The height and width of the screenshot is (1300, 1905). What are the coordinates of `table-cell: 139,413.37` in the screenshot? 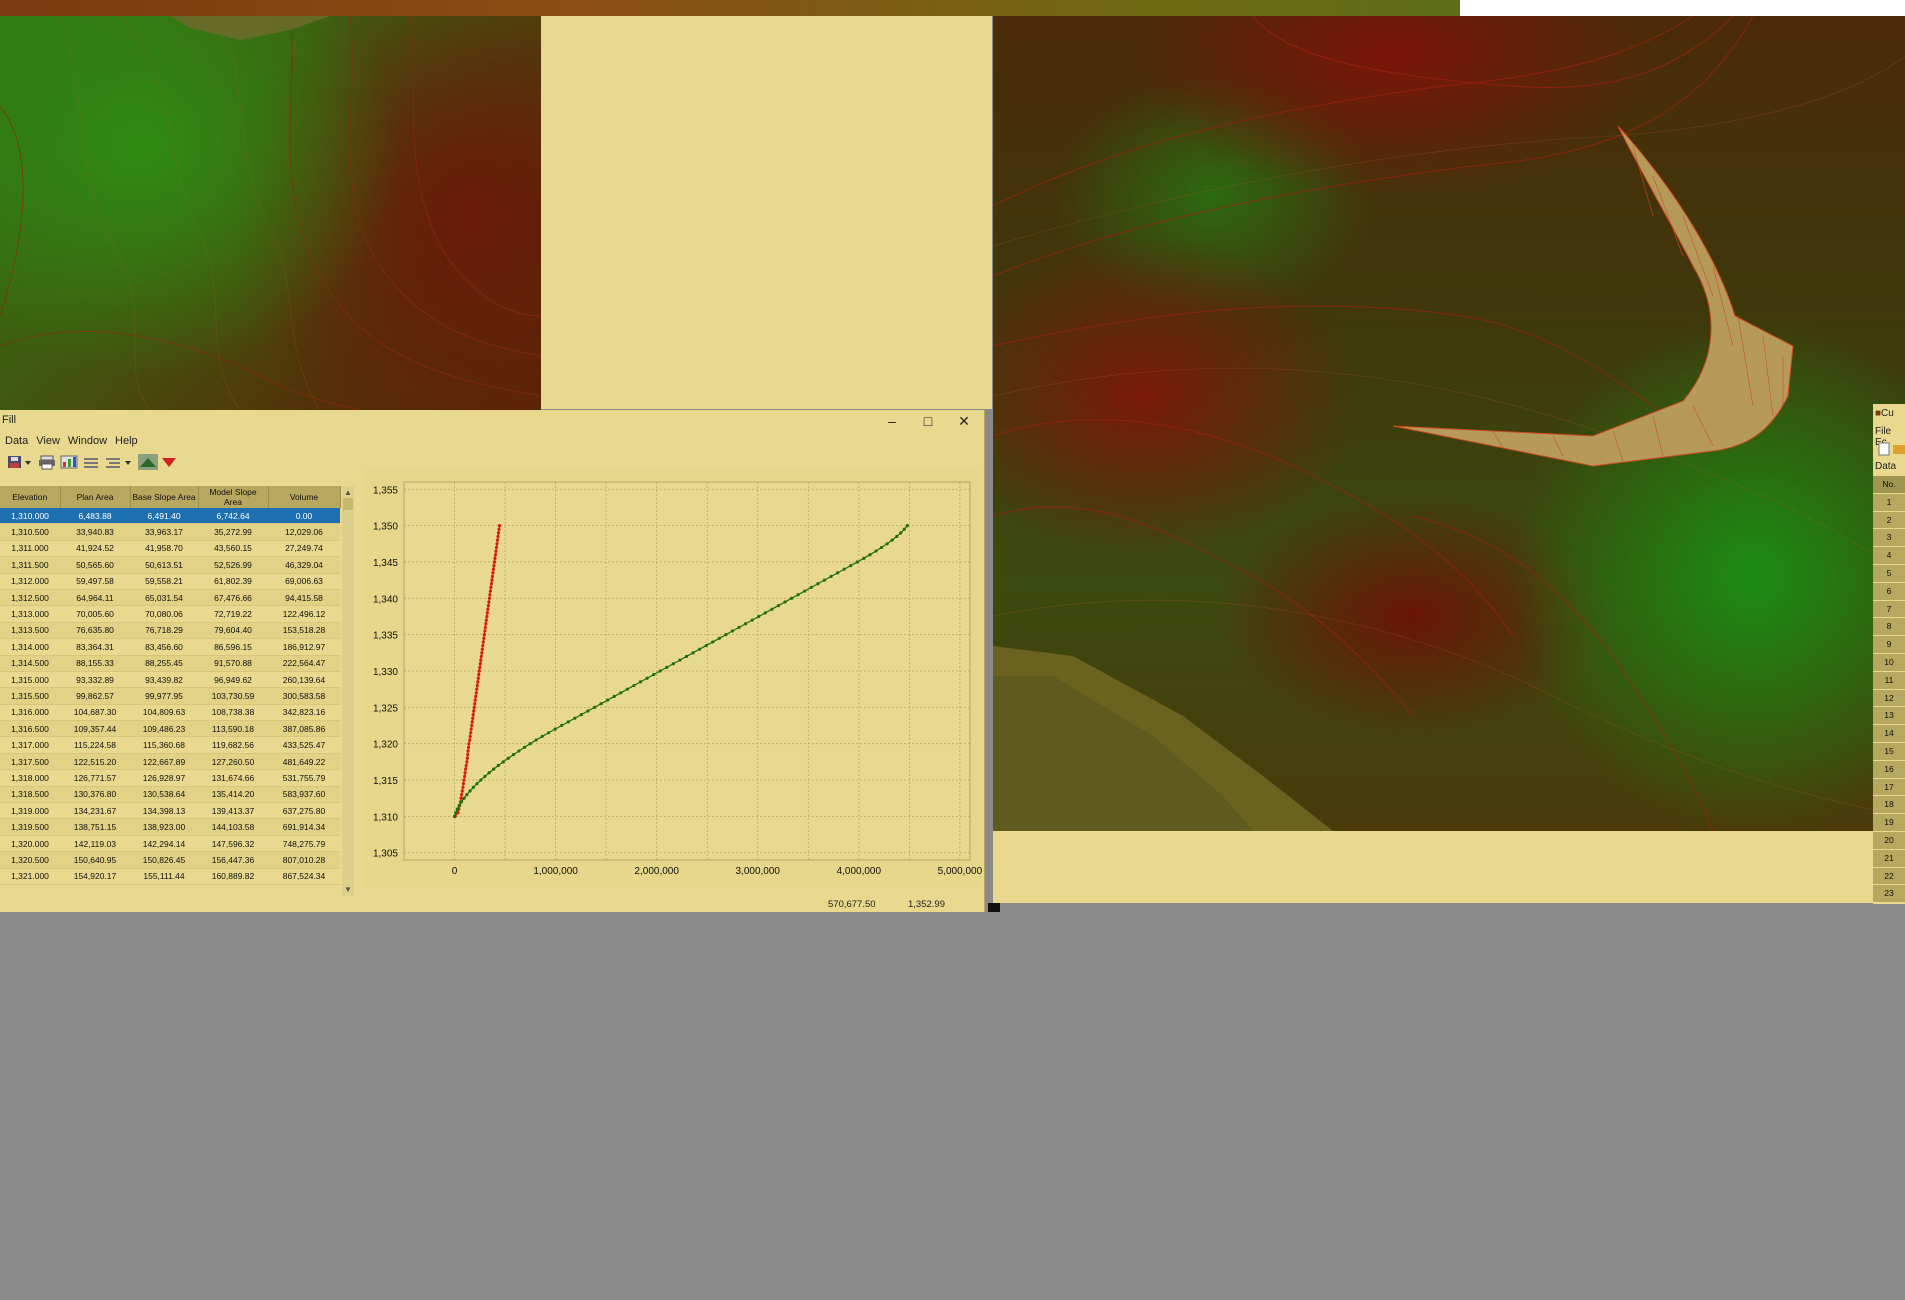 It's located at (233, 811).